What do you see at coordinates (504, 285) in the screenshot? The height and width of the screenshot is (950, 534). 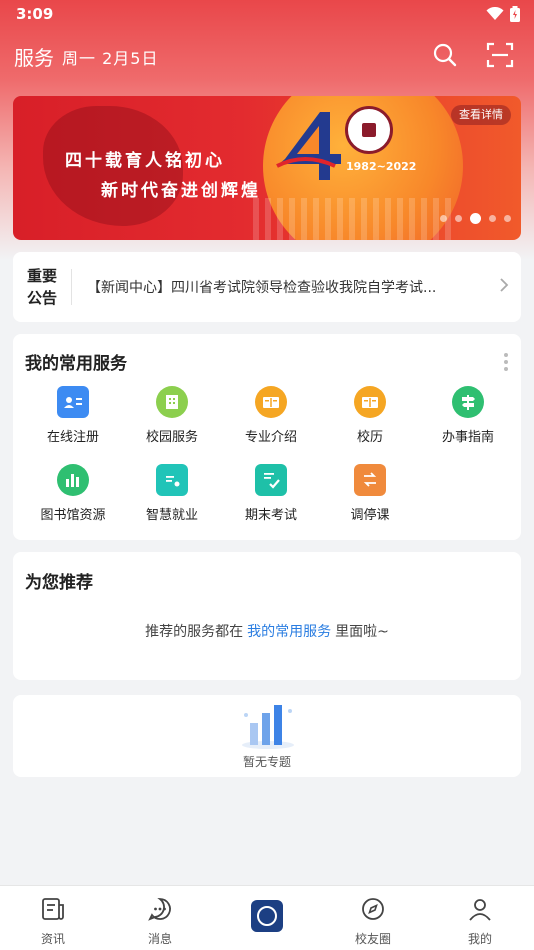 I see `chevron-right-icon` at bounding box center [504, 285].